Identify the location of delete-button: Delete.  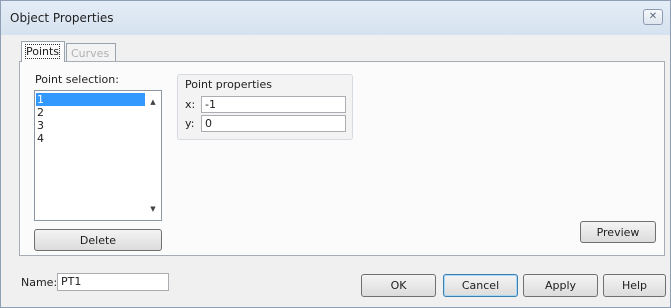
(98, 240).